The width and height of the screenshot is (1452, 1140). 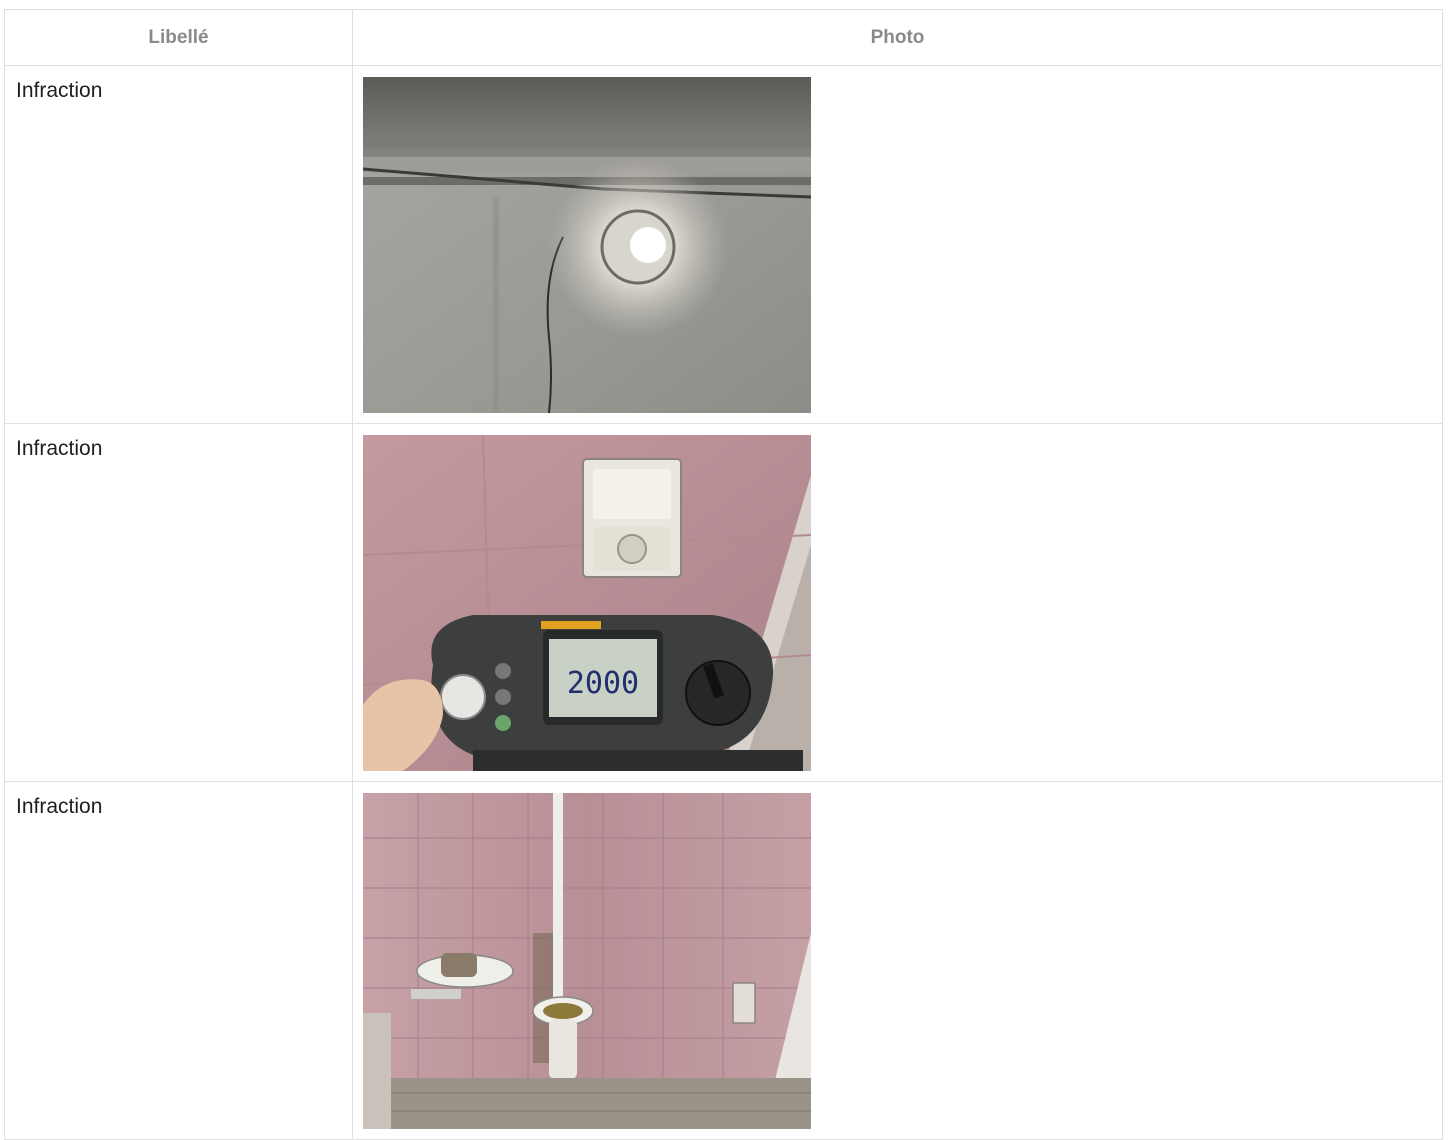 What do you see at coordinates (587, 961) in the screenshot?
I see `bathroom-photo` at bounding box center [587, 961].